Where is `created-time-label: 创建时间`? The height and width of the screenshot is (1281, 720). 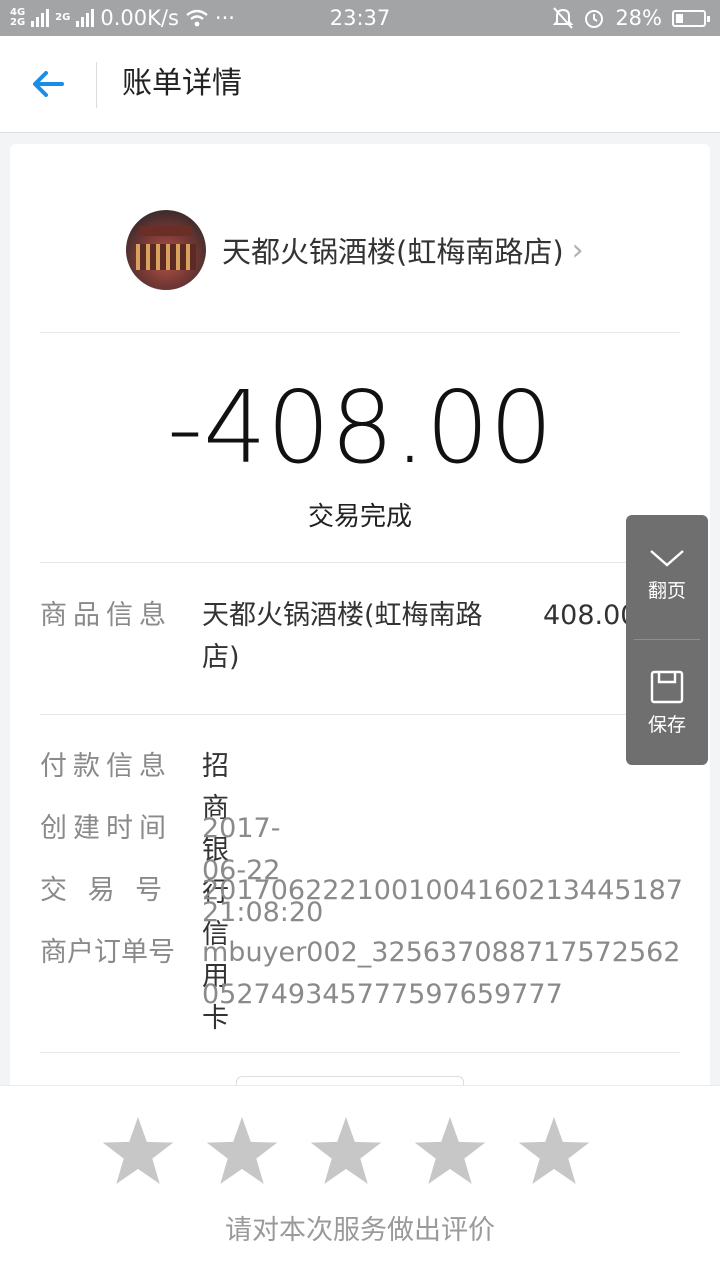 created-time-label: 创建时间 is located at coordinates (106, 828).